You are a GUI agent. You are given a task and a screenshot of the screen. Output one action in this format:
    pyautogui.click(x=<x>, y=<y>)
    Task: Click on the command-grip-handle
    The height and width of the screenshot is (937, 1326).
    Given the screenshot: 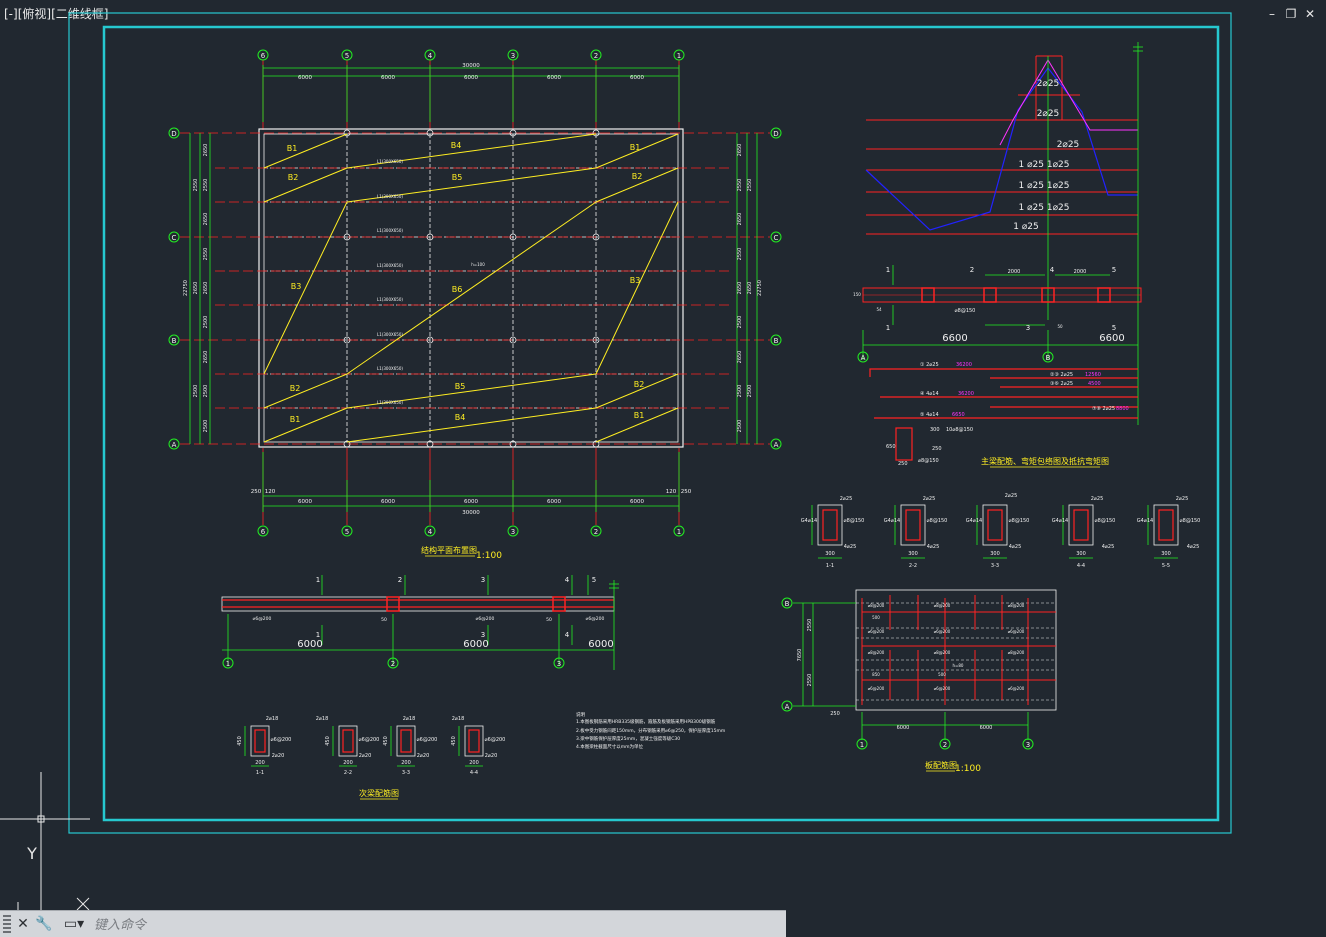 What is the action you would take?
    pyautogui.click(x=7, y=924)
    